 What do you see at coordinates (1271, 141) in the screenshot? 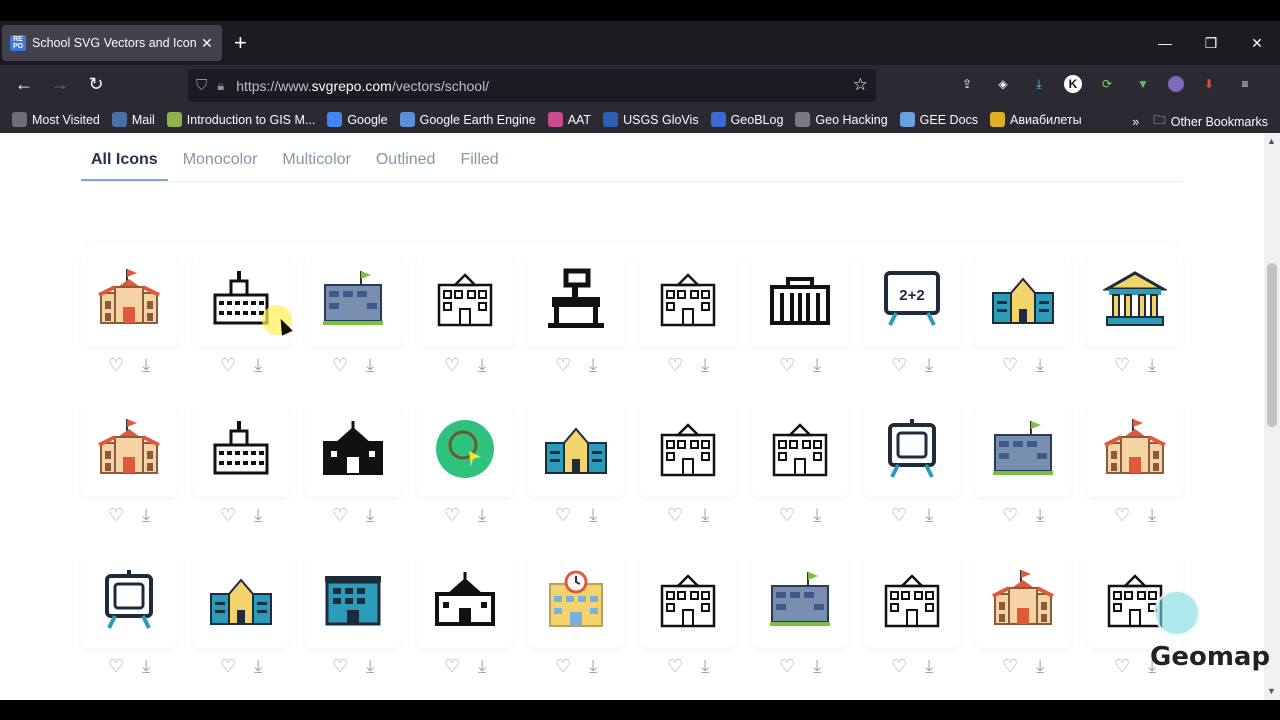
I see `scroll-up-icon: ▲` at bounding box center [1271, 141].